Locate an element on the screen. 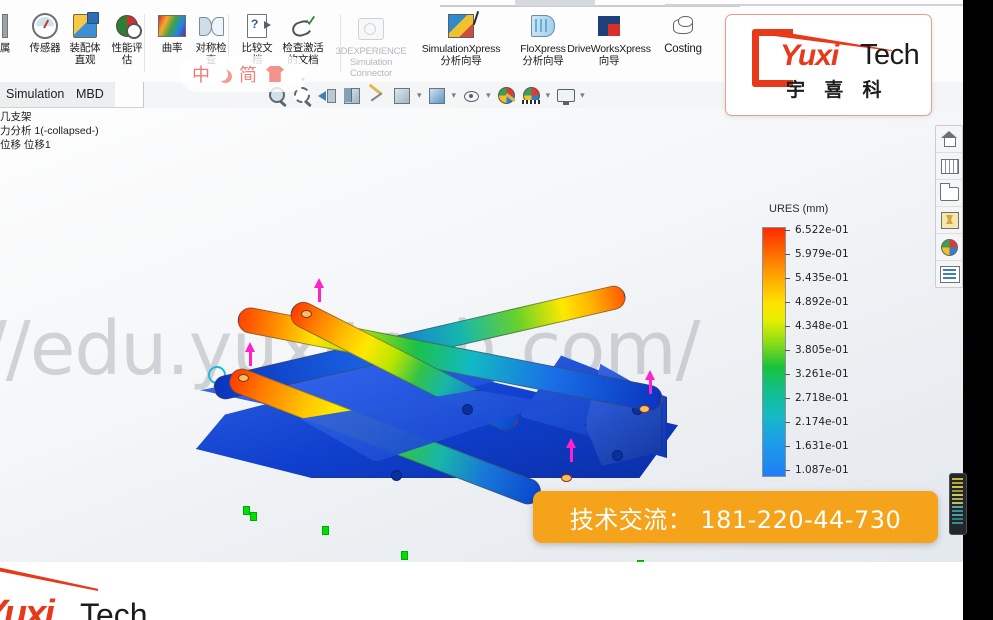 This screenshot has height=620, width=993. ribbon-label-3dexperience-connector: 3DEXPERIENCE Simulation Connector is located at coordinates (371, 62).